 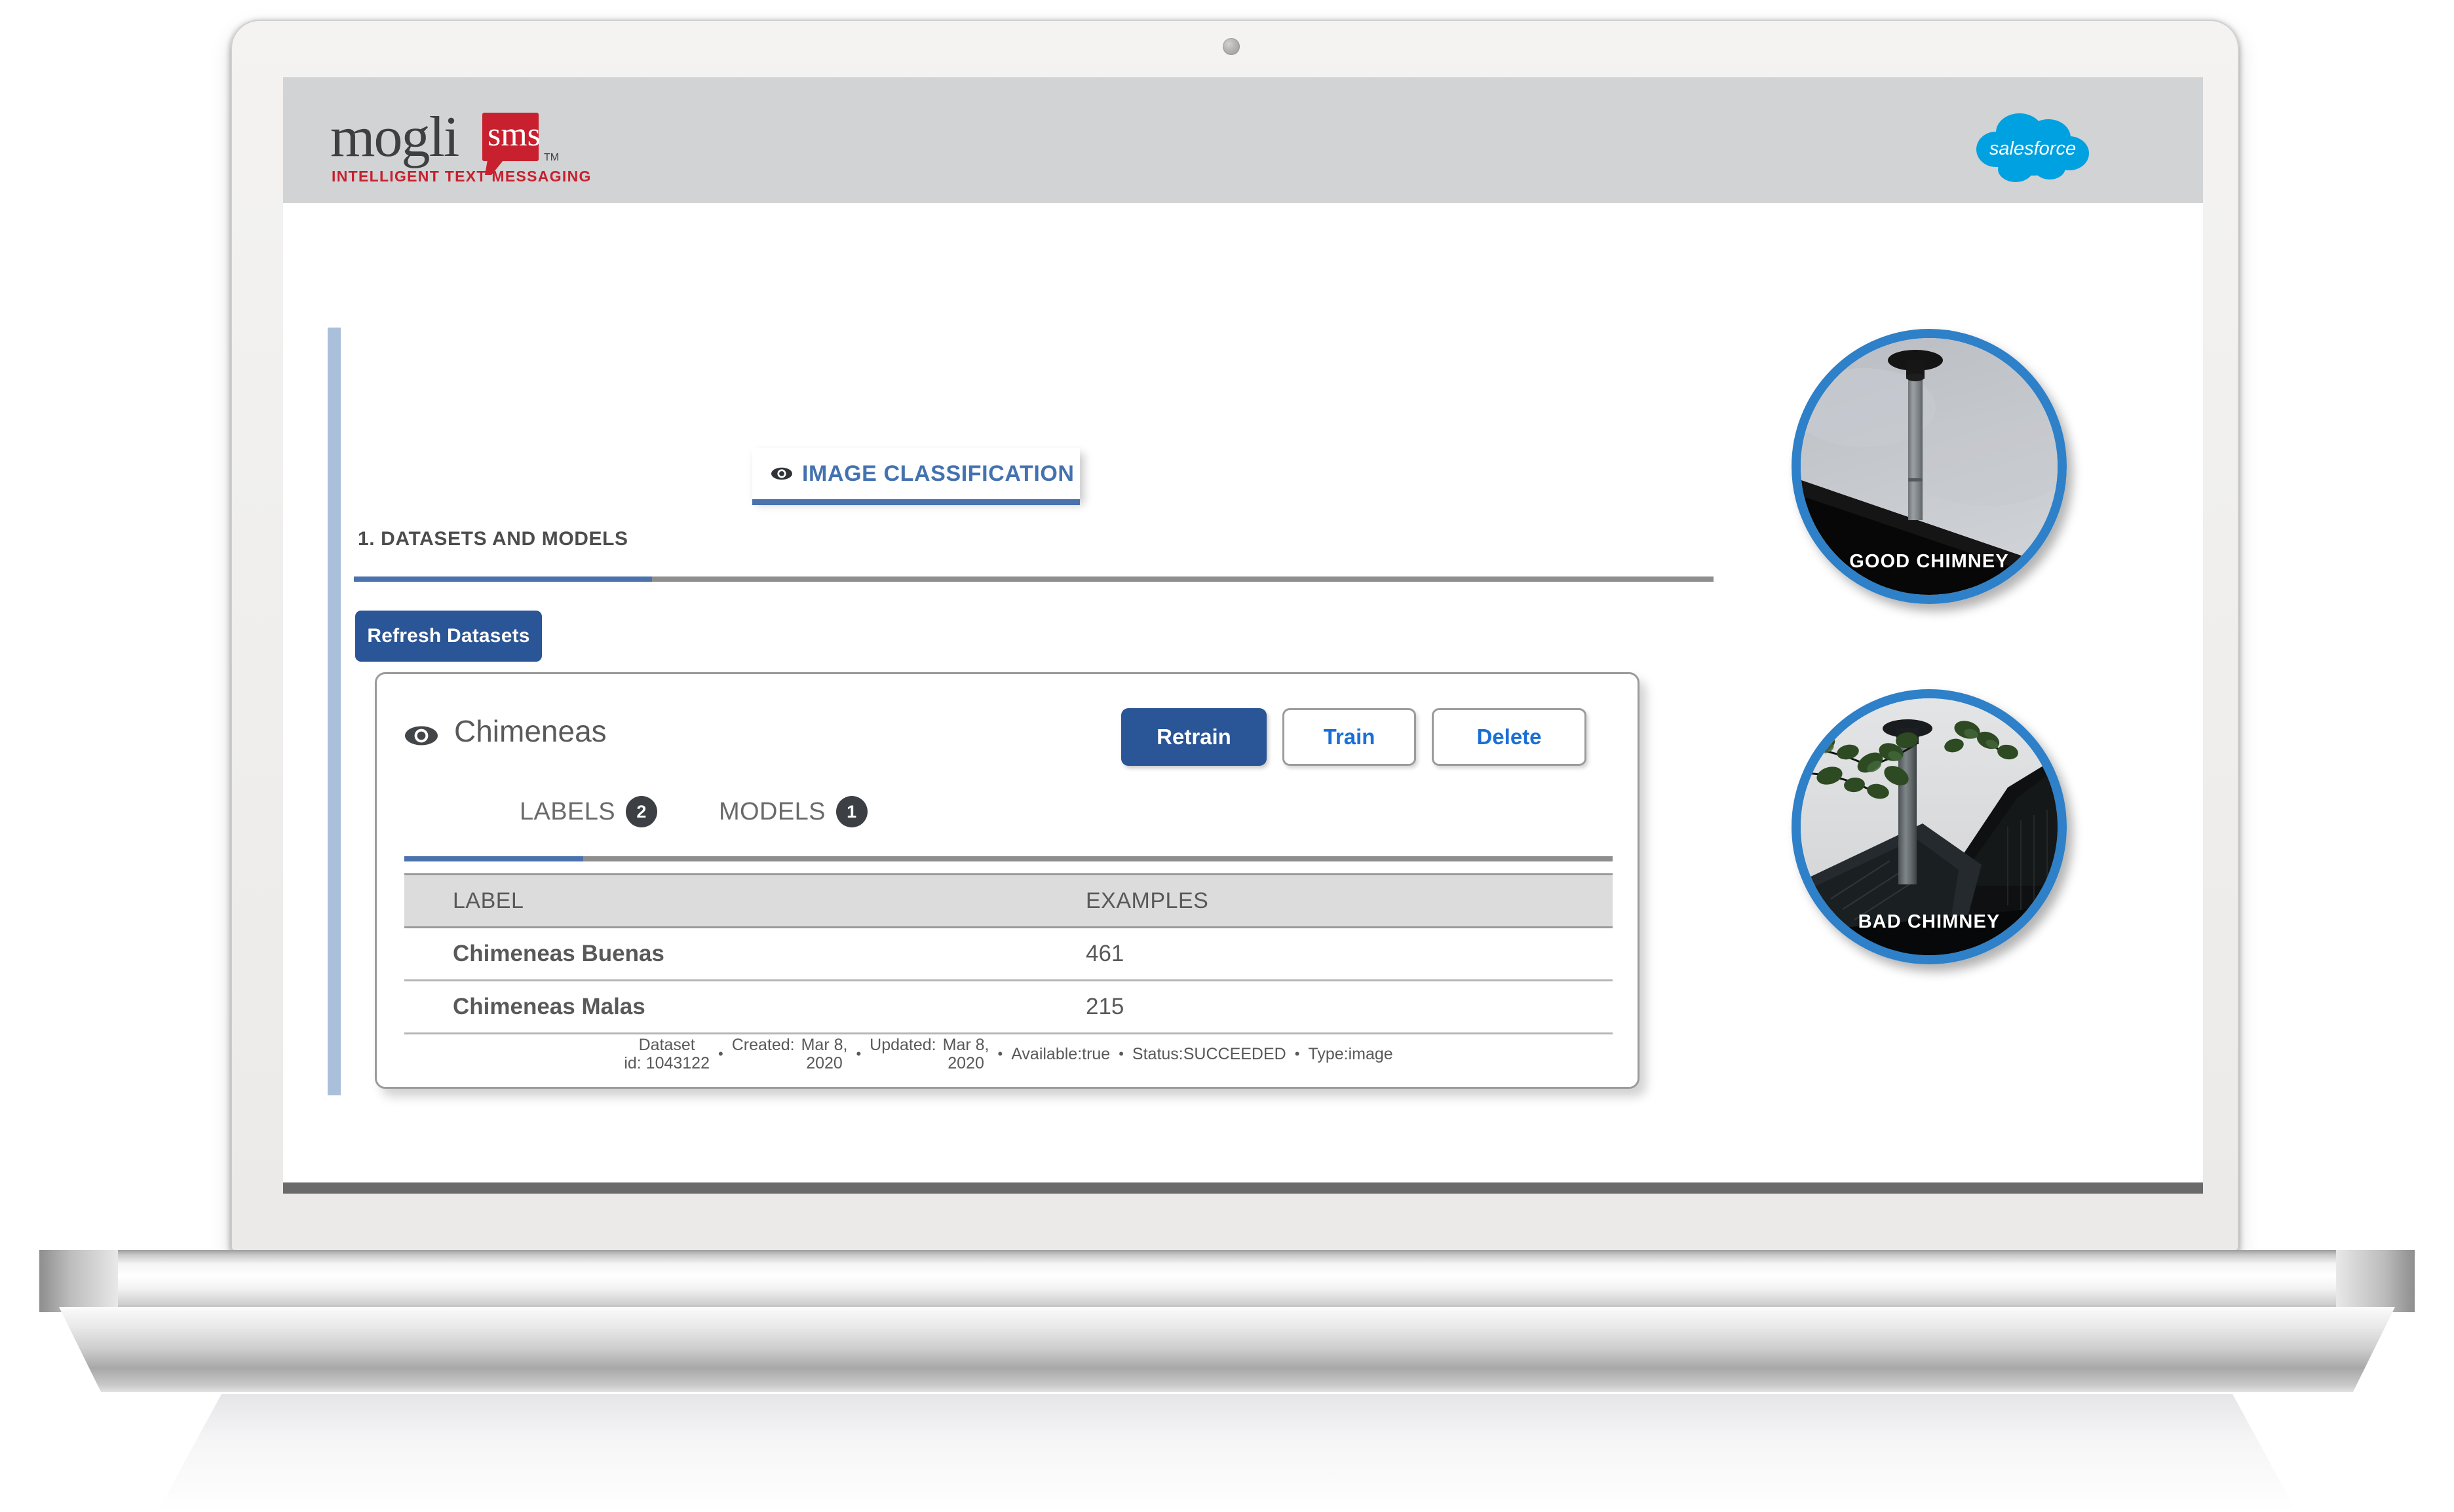 What do you see at coordinates (1509, 737) in the screenshot?
I see `delete-button: Delete` at bounding box center [1509, 737].